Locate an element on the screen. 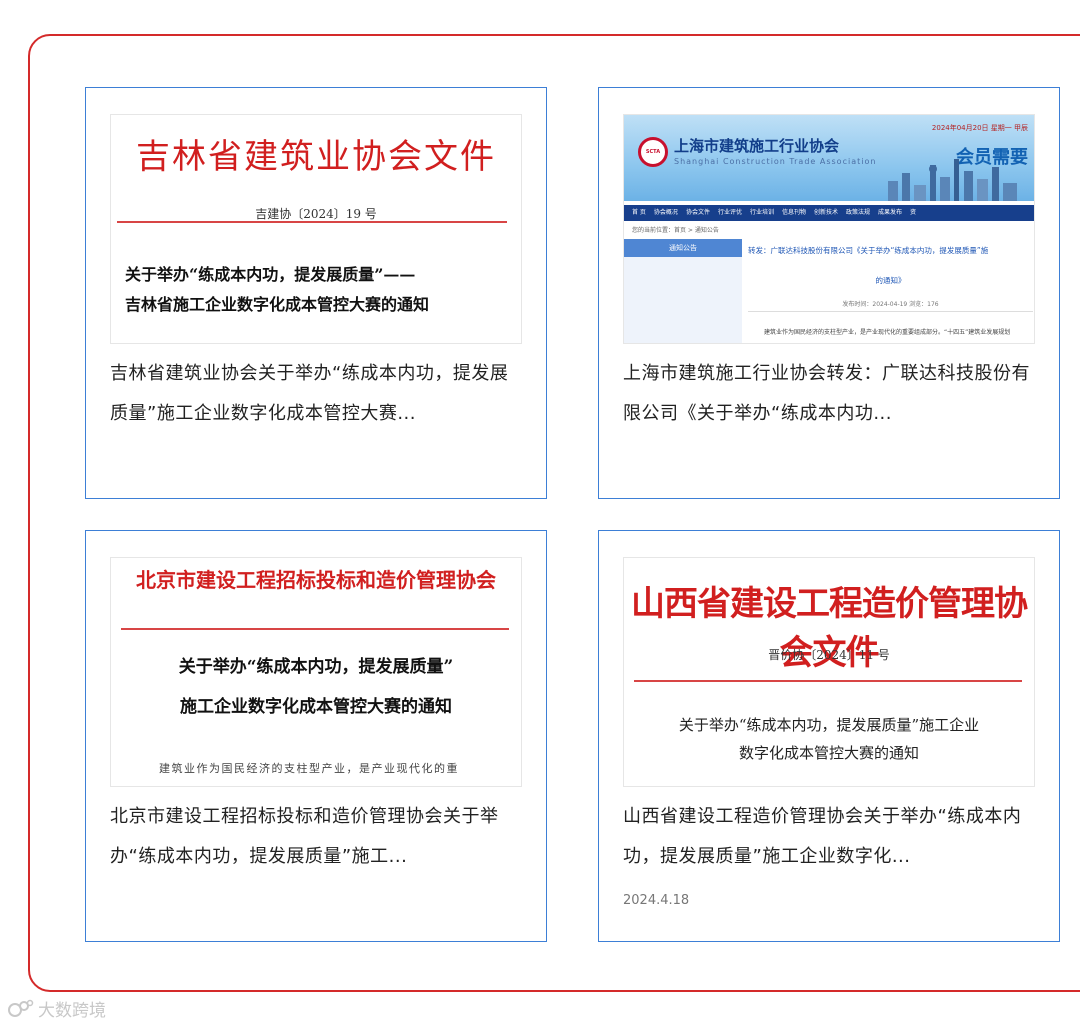  watermark: 大数跨境 is located at coordinates (57, 1008).